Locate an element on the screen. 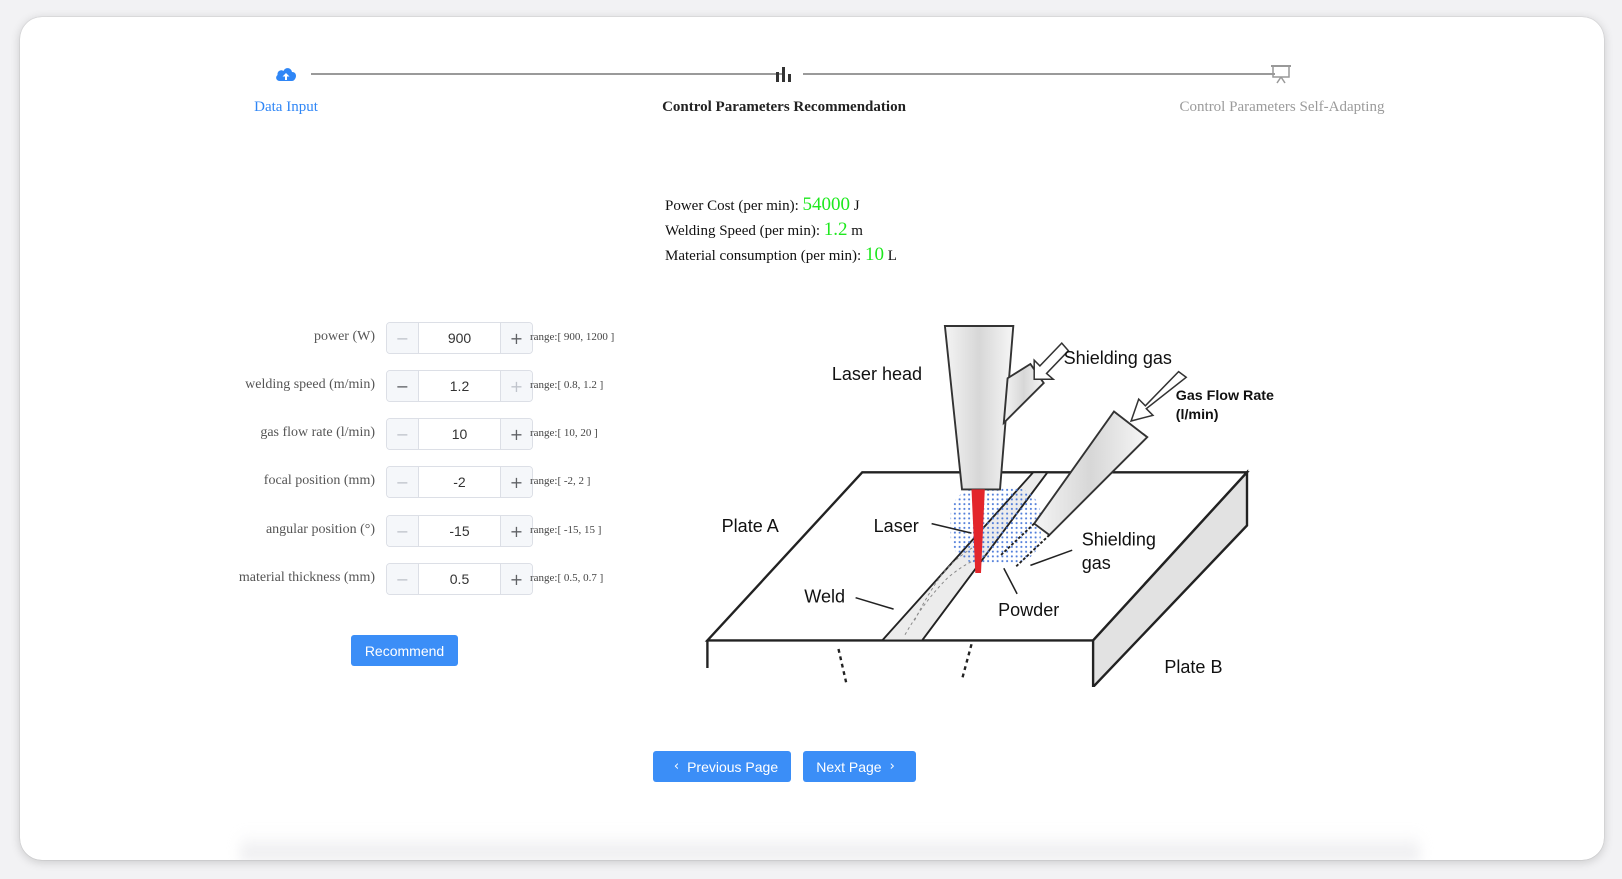 The image size is (1622, 879). label-gas-flow-rate: Gas Flow Rate is located at coordinates (1225, 396).